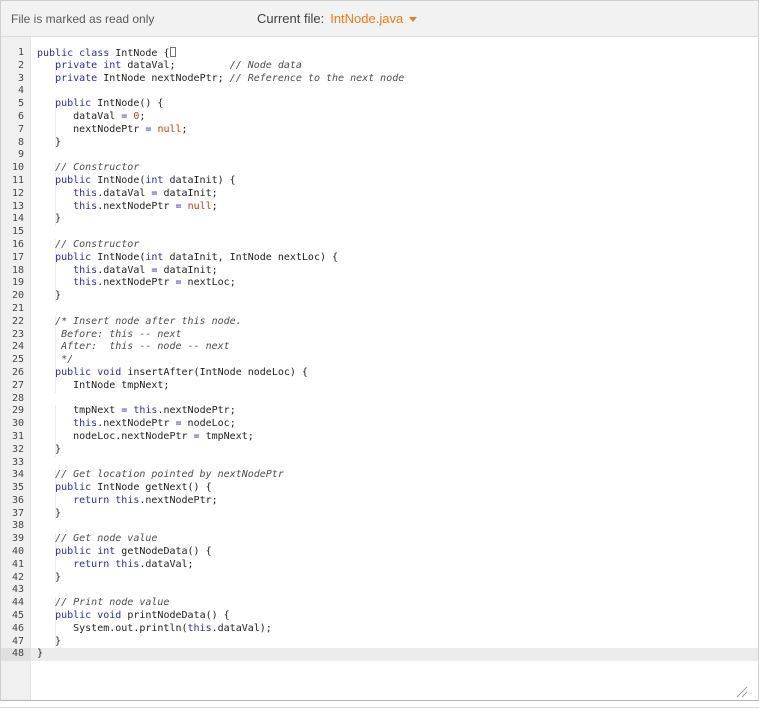 This screenshot has width=759, height=710. I want to click on code-line: this.nextNodePtr = nodeLoc;, so click(394, 424).